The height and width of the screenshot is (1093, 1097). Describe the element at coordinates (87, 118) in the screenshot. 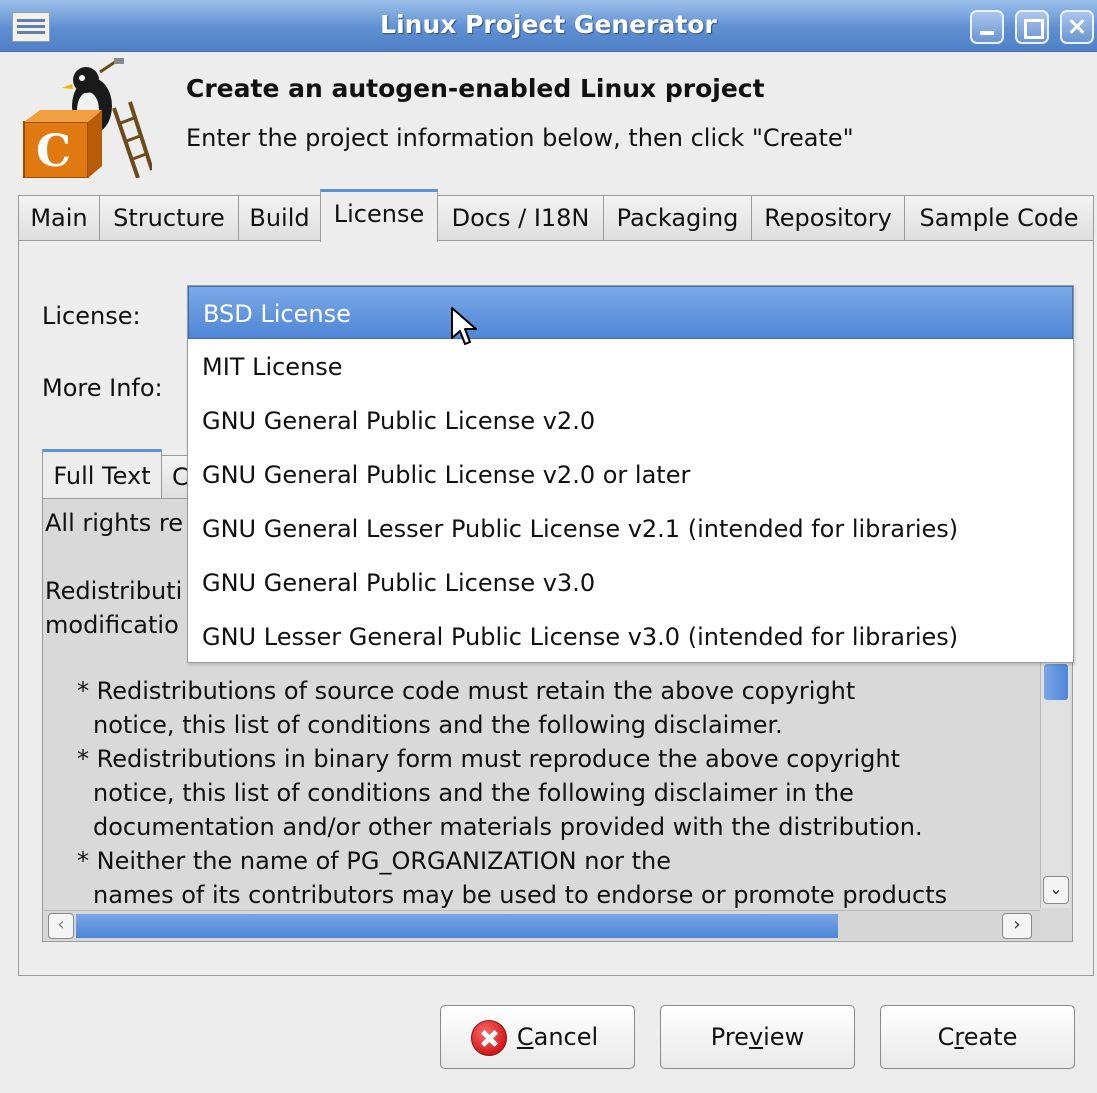

I see `penguin-logo-icon: C` at that location.